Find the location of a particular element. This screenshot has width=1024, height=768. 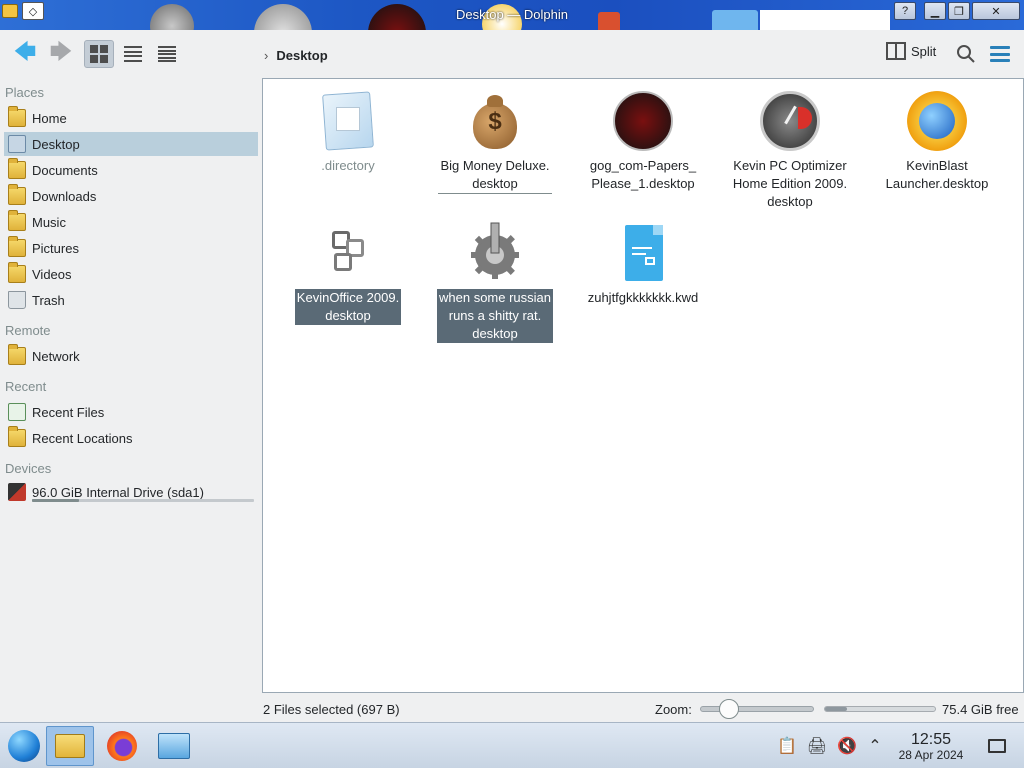

sidebar-item-home: Home is located at coordinates (131, 118).